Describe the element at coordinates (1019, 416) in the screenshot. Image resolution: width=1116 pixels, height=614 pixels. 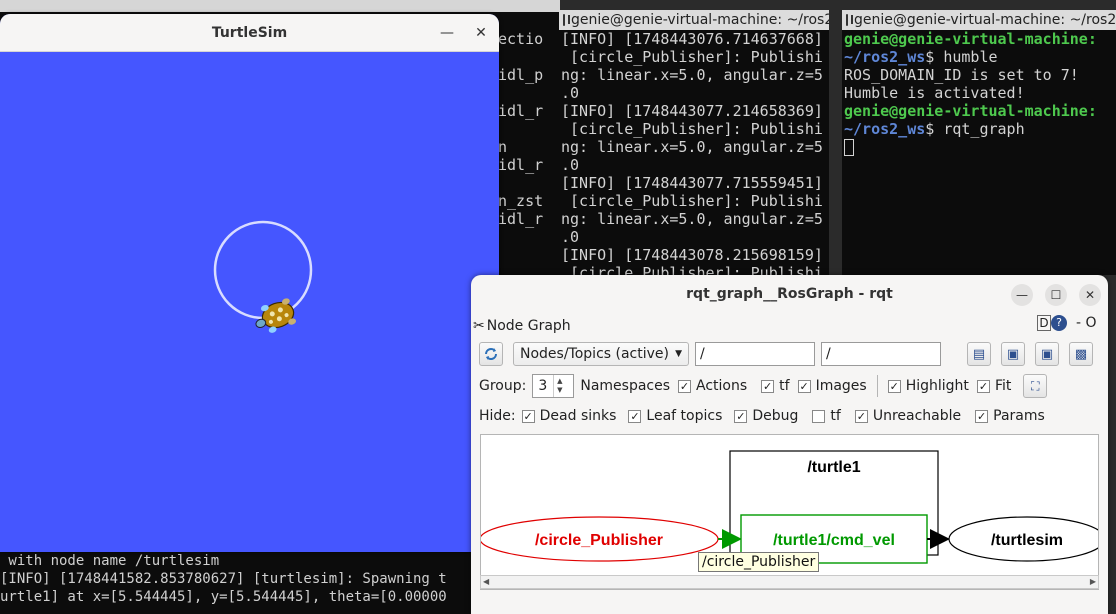
I see `params-label: Params` at that location.